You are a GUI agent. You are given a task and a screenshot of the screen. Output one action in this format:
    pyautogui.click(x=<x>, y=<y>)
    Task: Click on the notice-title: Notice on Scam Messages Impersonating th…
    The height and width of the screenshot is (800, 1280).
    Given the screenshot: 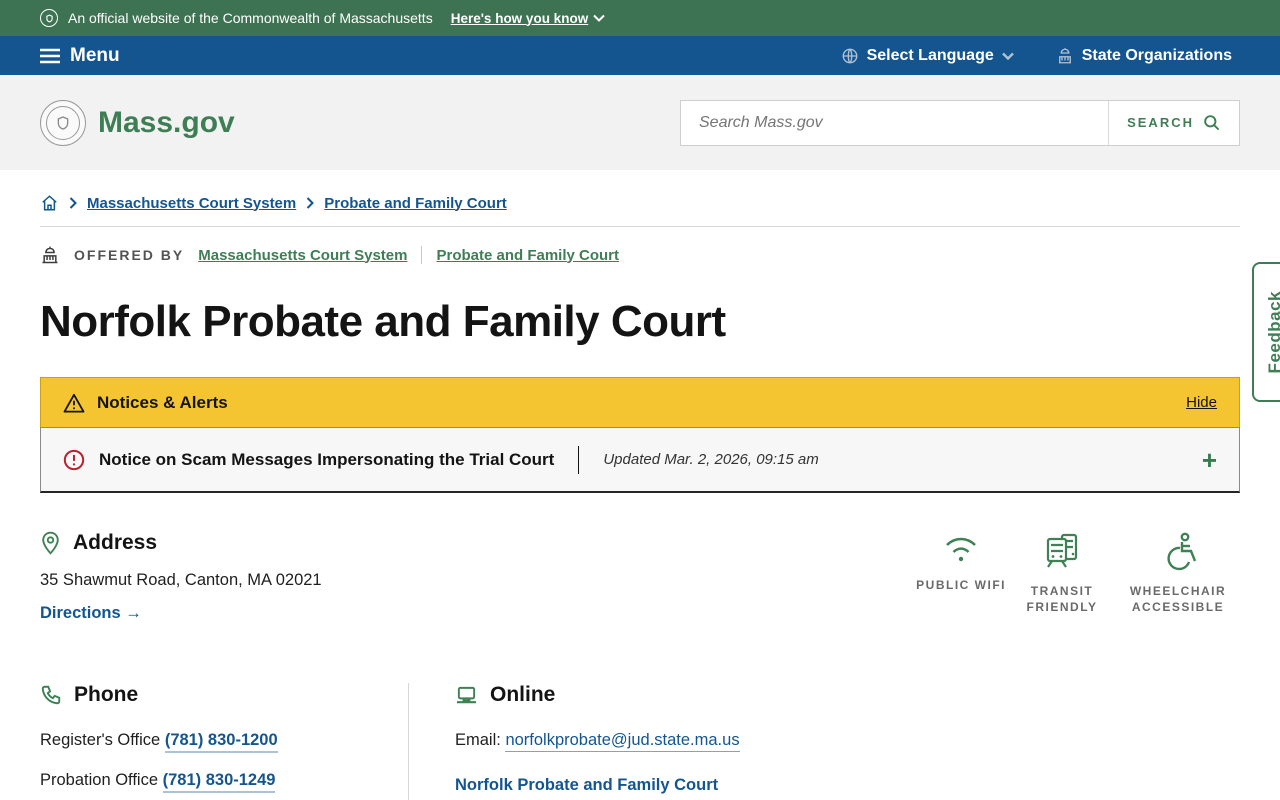 What is the action you would take?
    pyautogui.click(x=327, y=459)
    